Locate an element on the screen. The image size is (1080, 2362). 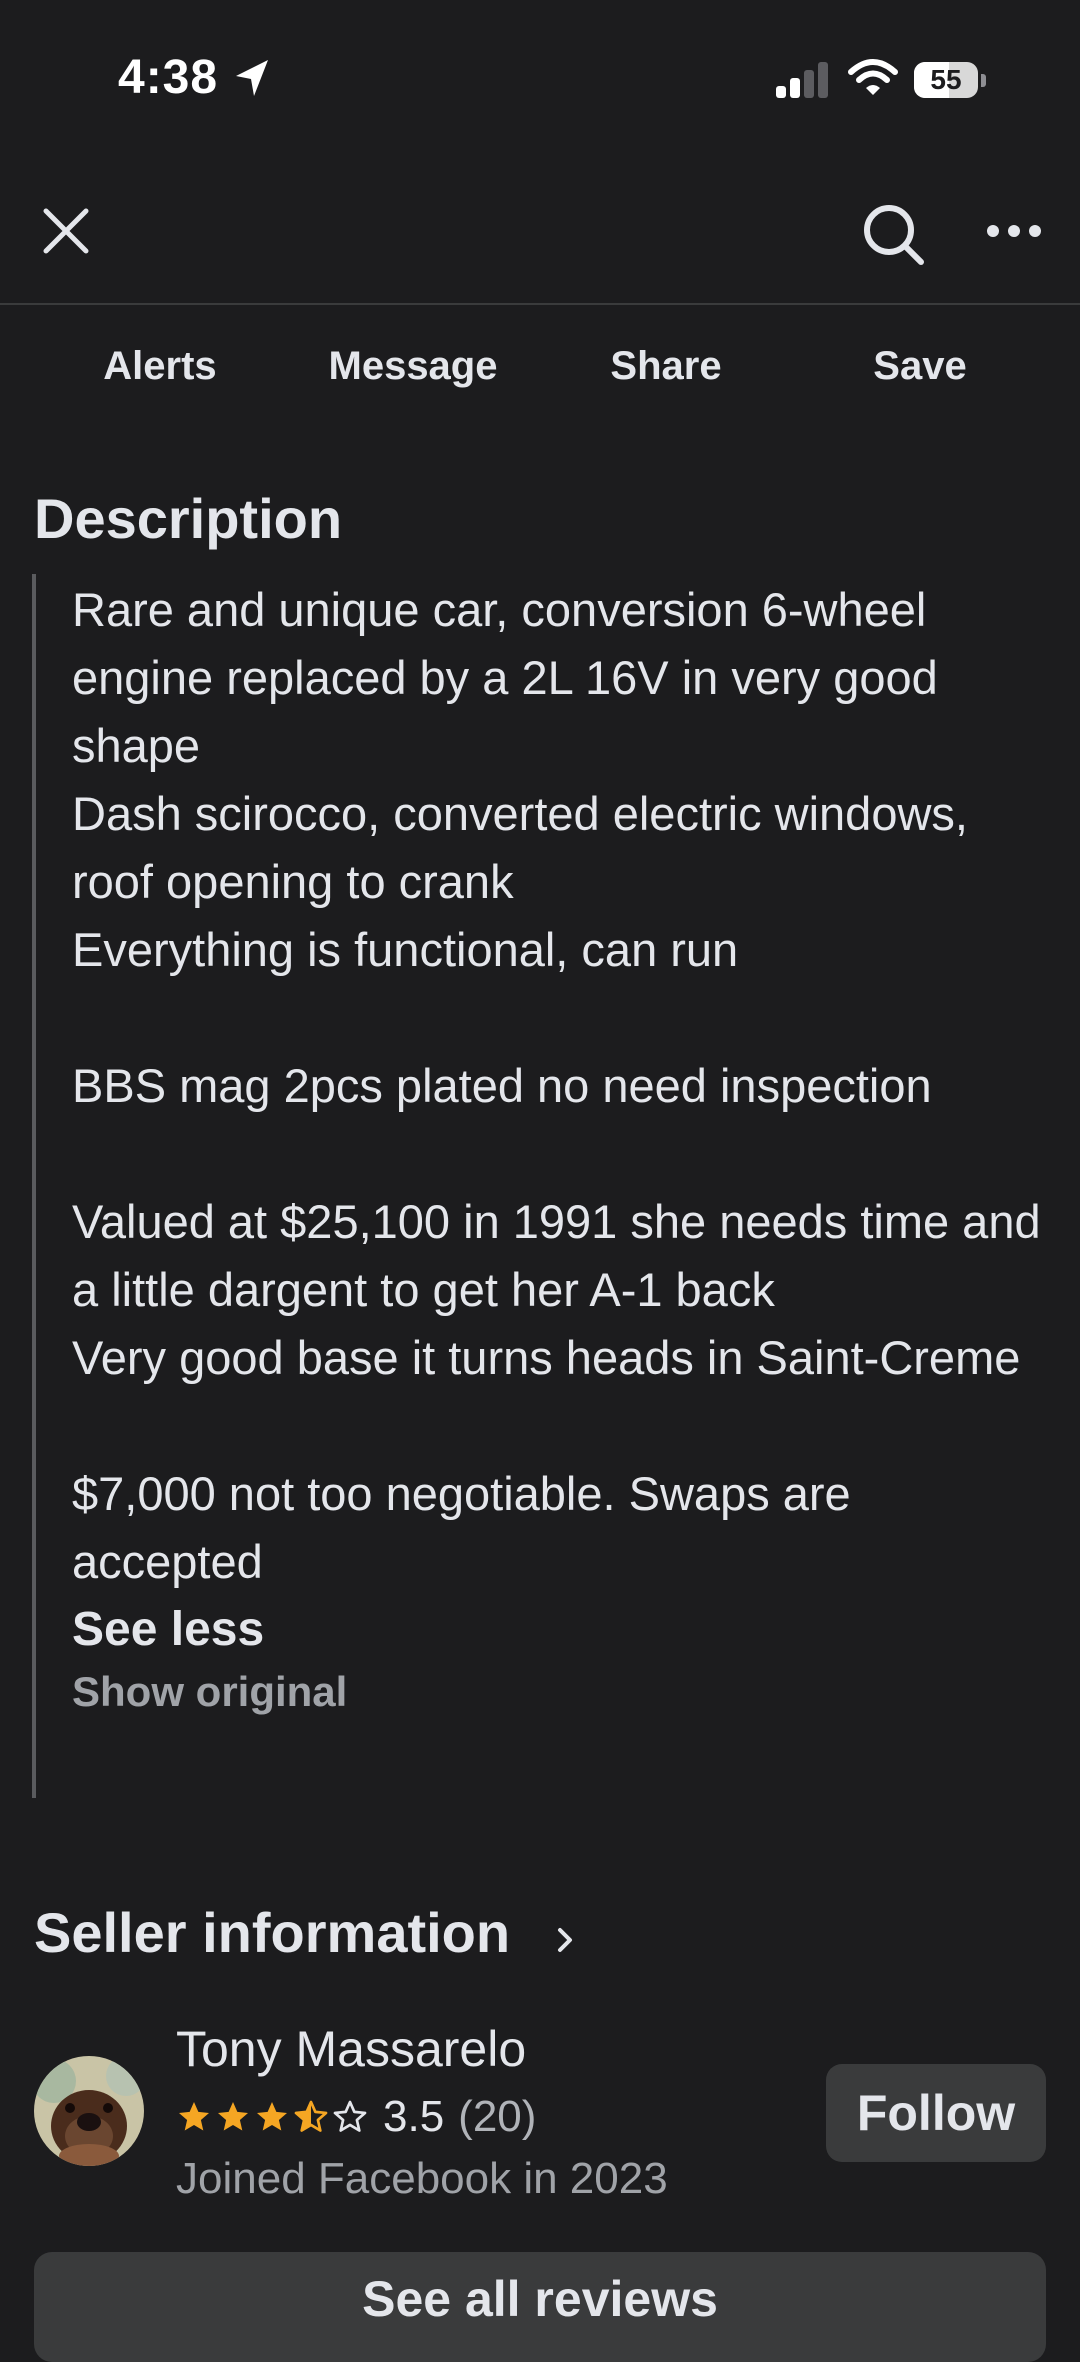
status-time: 4:38 is located at coordinates (168, 77).